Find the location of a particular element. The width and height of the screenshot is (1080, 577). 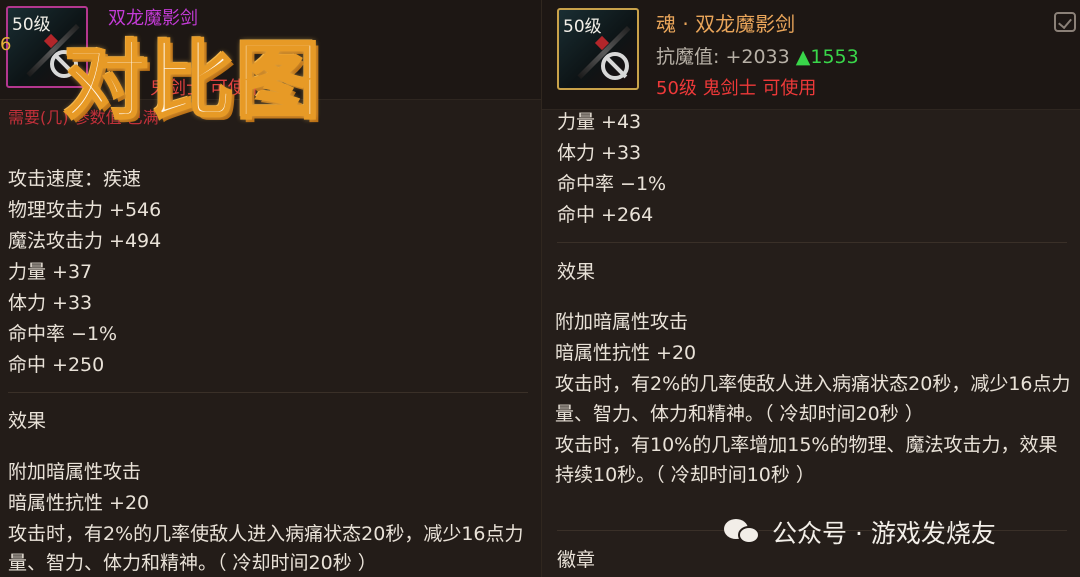

watermark: 公众号 · 游戏发烧友 is located at coordinates (860, 532).